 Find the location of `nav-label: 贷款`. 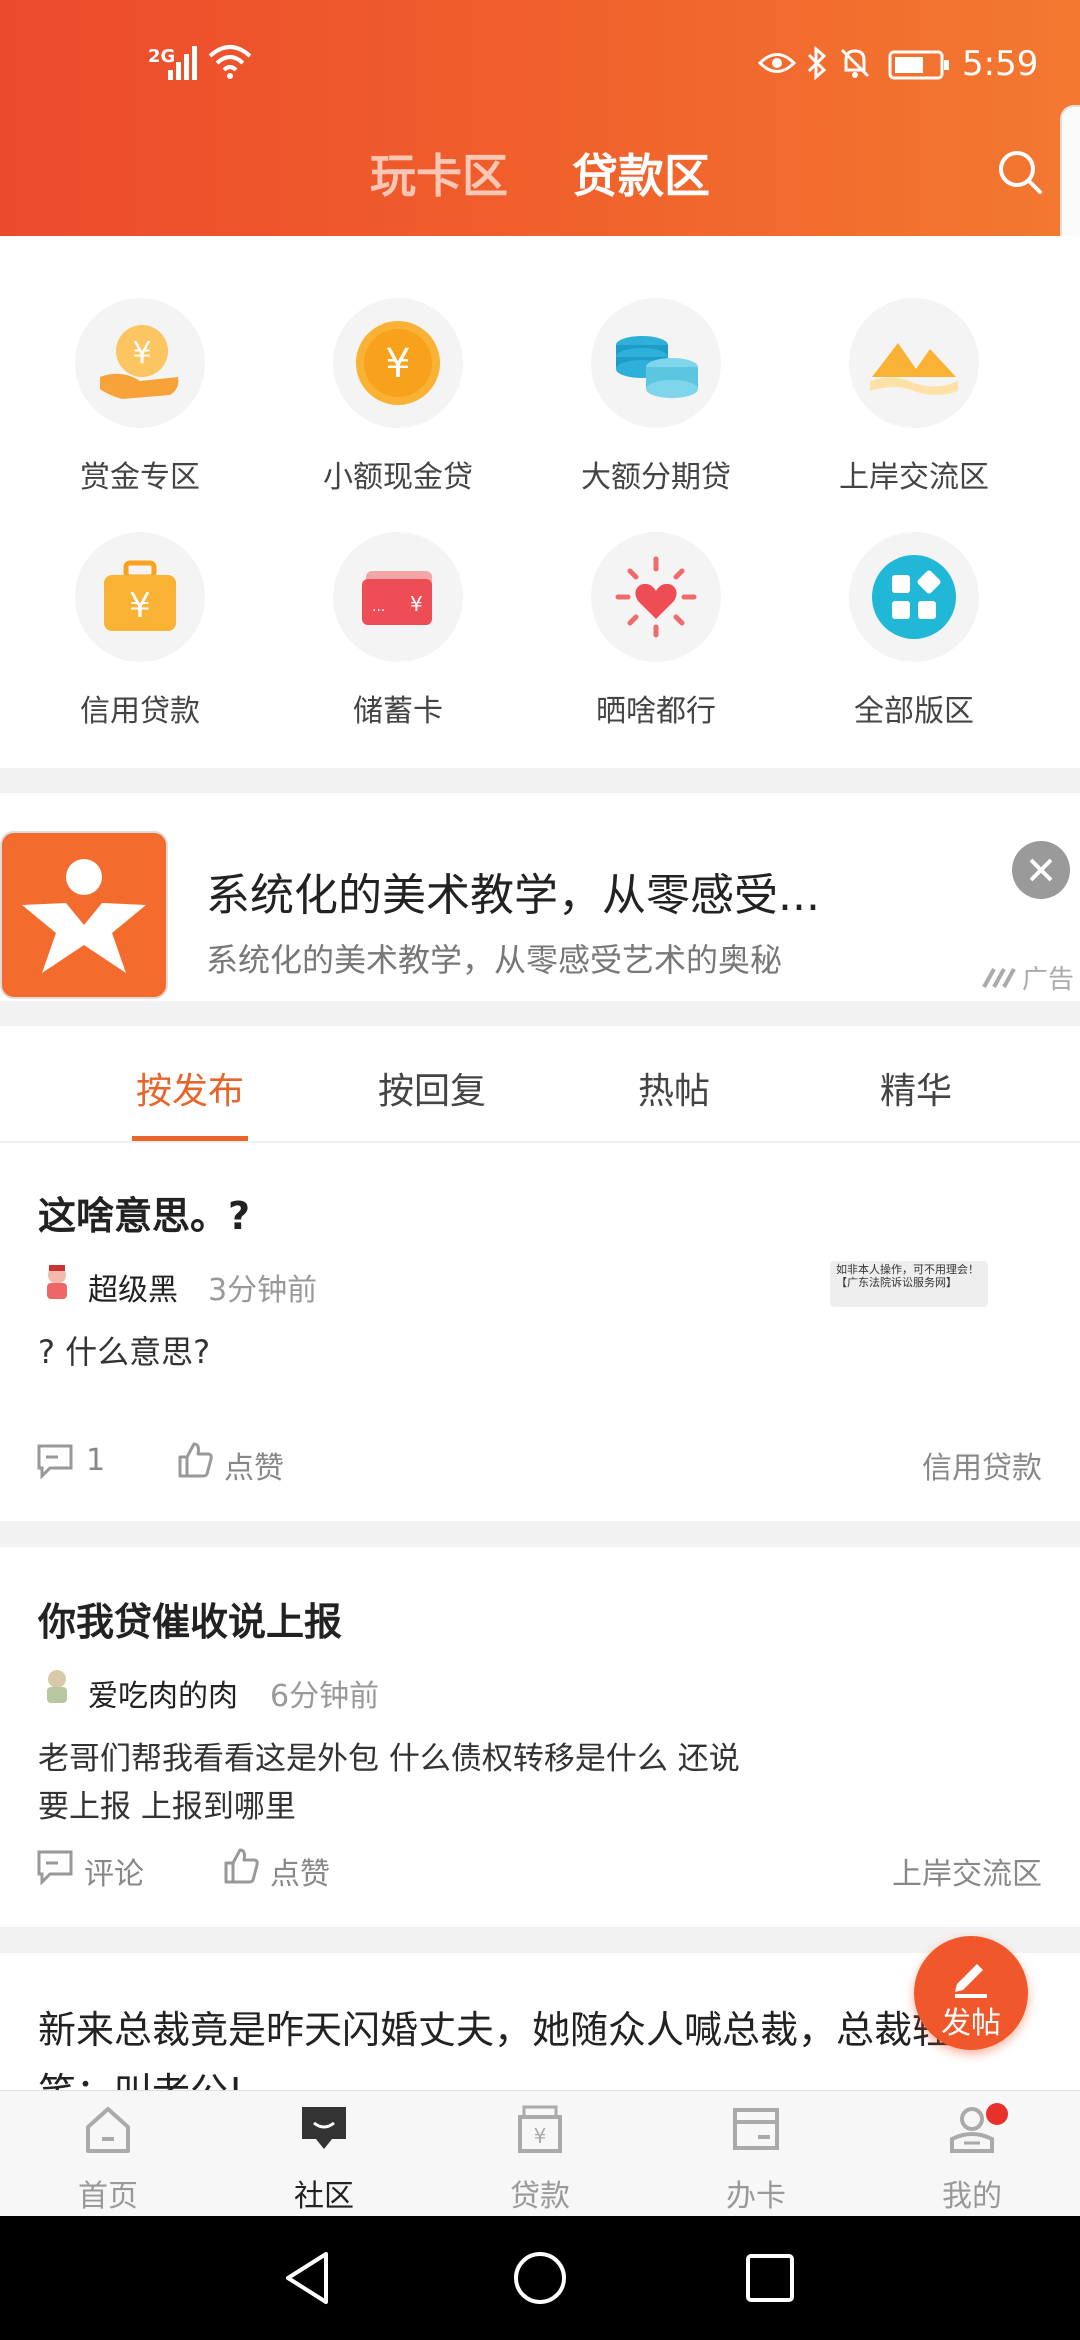

nav-label: 贷款 is located at coordinates (540, 2196).